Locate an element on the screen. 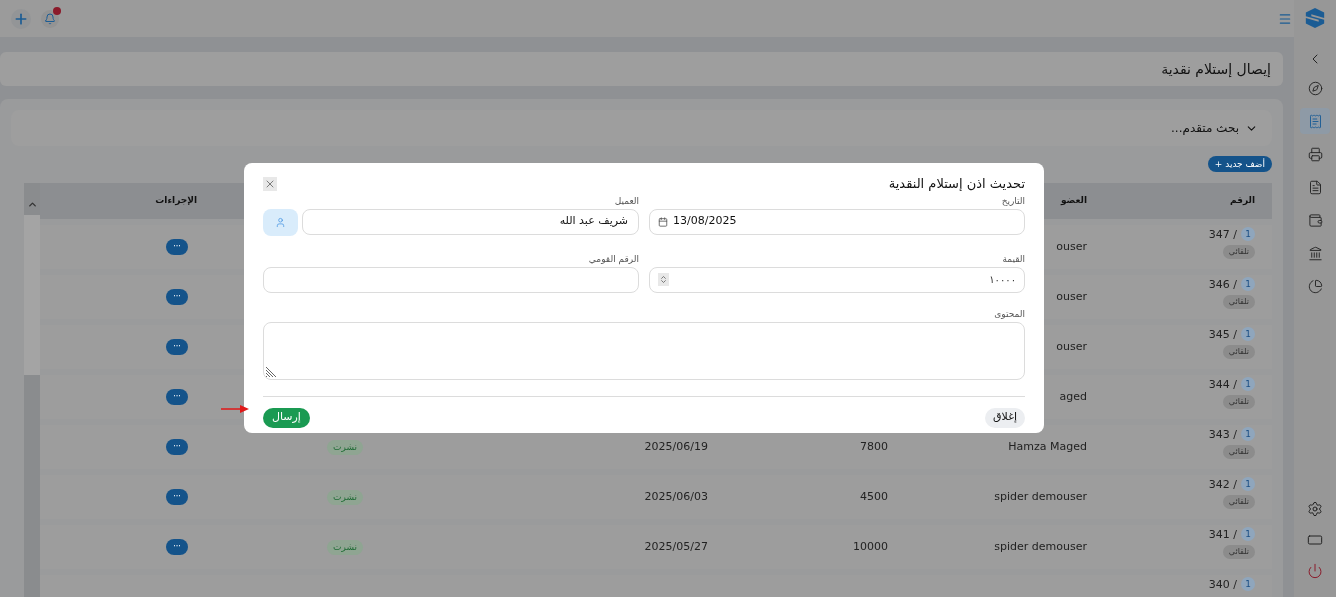  amount-value: 4500 is located at coordinates (874, 496).